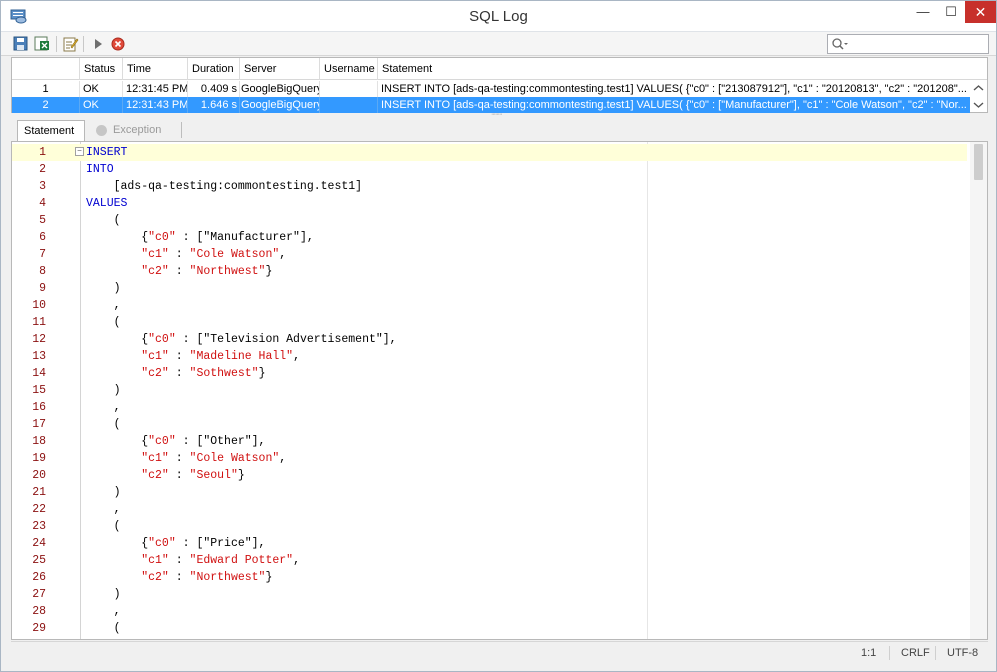 This screenshot has height=672, width=997. I want to click on code-text: {"c0" : ["Price"],, so click(175, 543).